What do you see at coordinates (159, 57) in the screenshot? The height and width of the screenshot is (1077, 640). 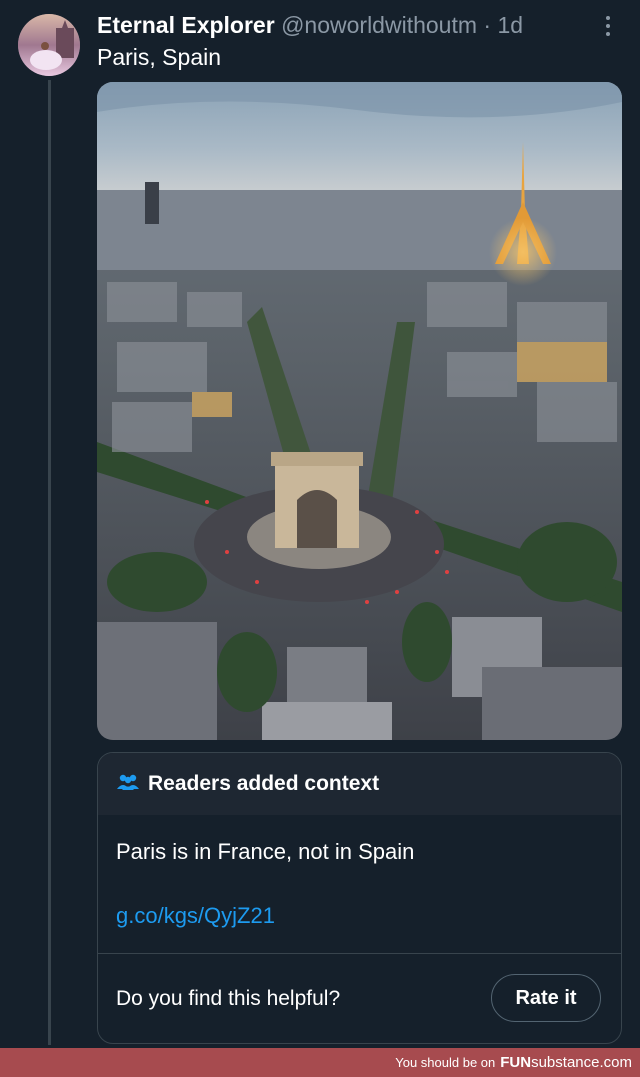 I see `post-text: Paris, Spain` at bounding box center [159, 57].